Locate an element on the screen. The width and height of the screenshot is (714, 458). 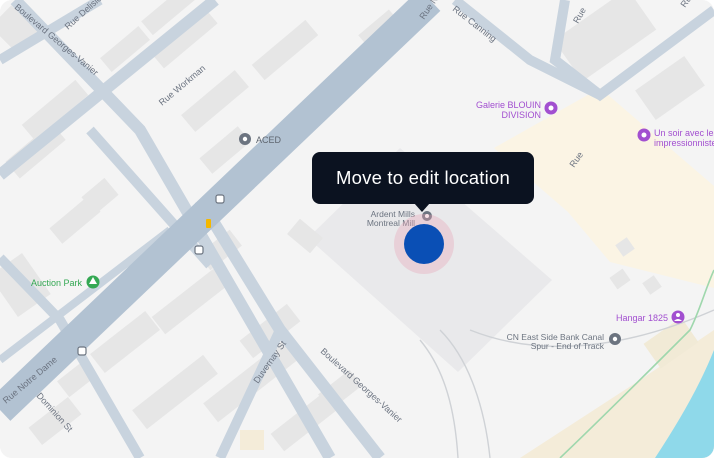
tooltip-arrow is located at coordinates (422, 207).